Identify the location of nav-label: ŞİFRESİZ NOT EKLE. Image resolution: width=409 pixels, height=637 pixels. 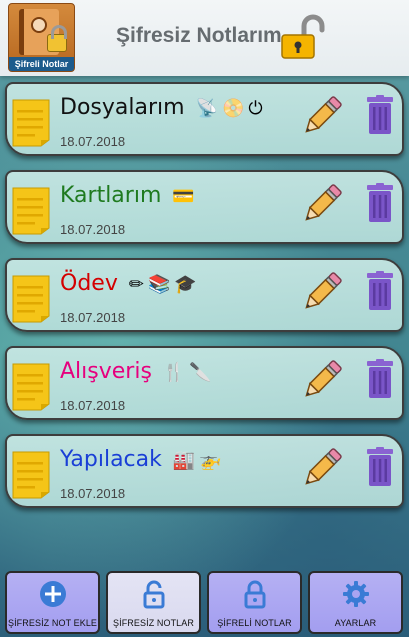
(52, 623).